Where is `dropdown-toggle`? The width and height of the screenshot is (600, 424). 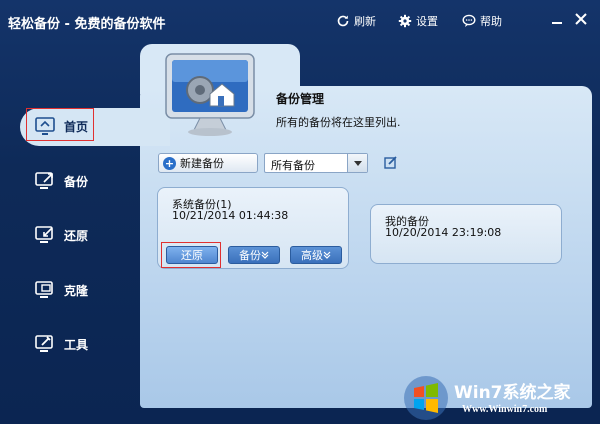 dropdown-toggle is located at coordinates (357, 163).